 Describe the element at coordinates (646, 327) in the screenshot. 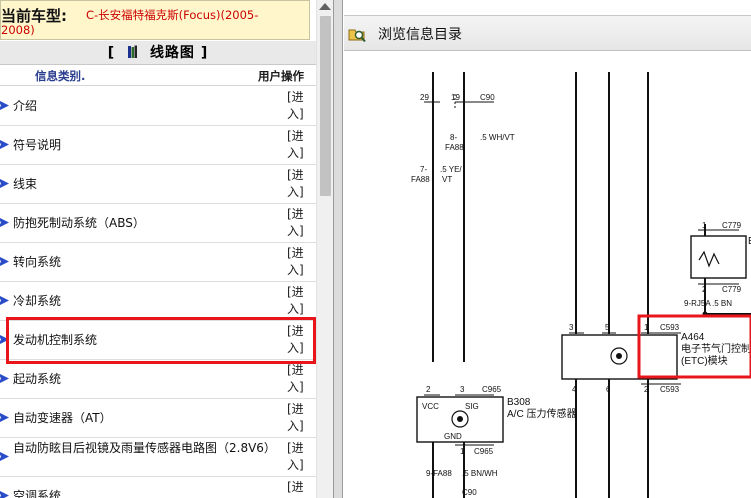

I see `pin-1-b: 1` at that location.